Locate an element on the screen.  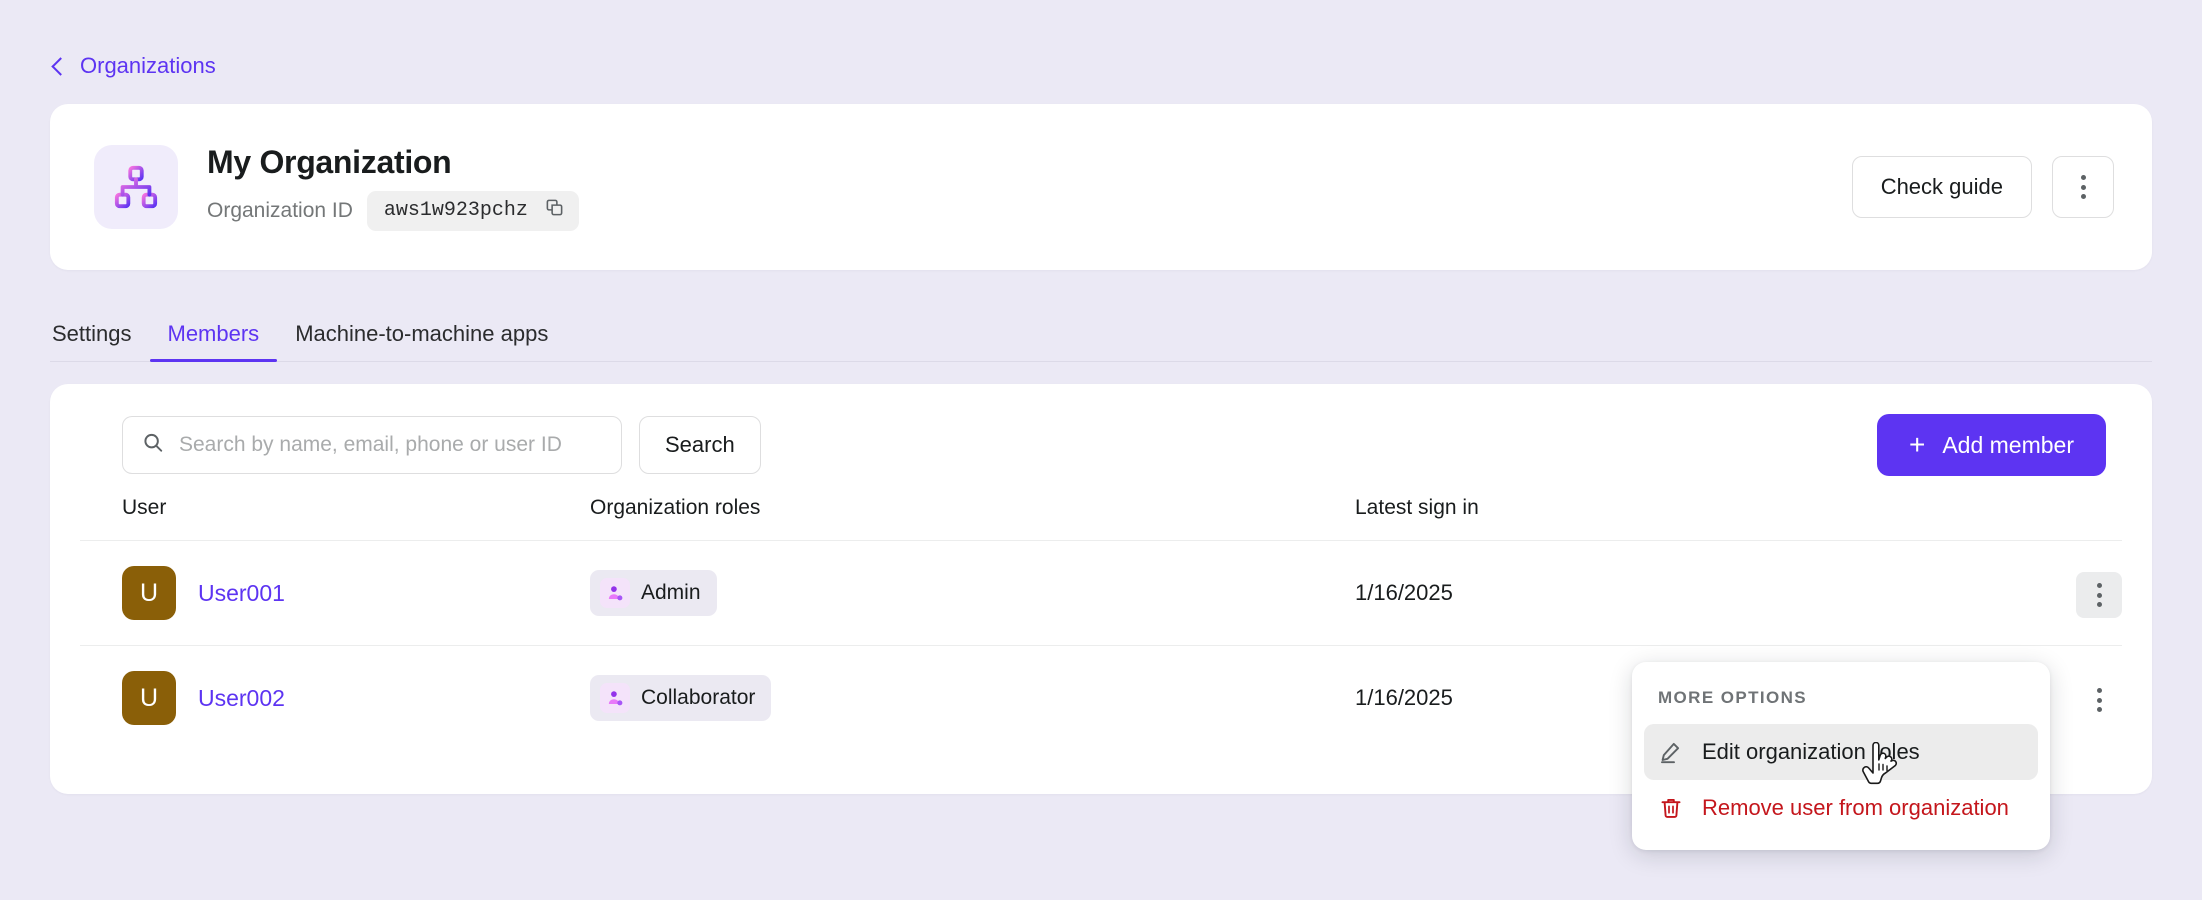
menu-item-label: Remove user from organization is located at coordinates (1855, 807).